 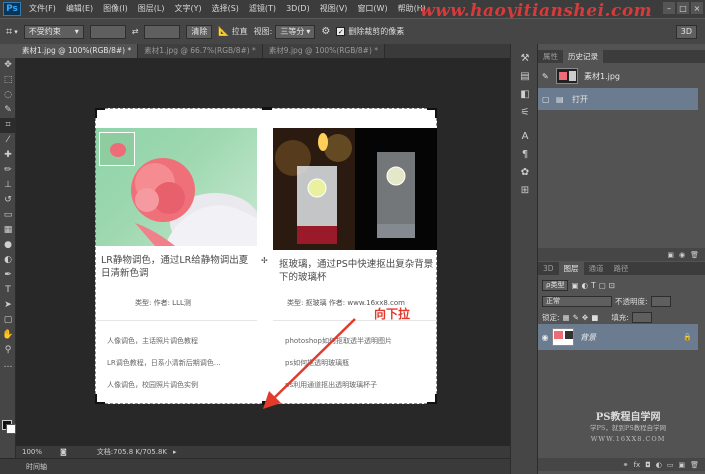 What do you see at coordinates (596, 268) in the screenshot?
I see `tab-channels: 通道` at bounding box center [596, 268].